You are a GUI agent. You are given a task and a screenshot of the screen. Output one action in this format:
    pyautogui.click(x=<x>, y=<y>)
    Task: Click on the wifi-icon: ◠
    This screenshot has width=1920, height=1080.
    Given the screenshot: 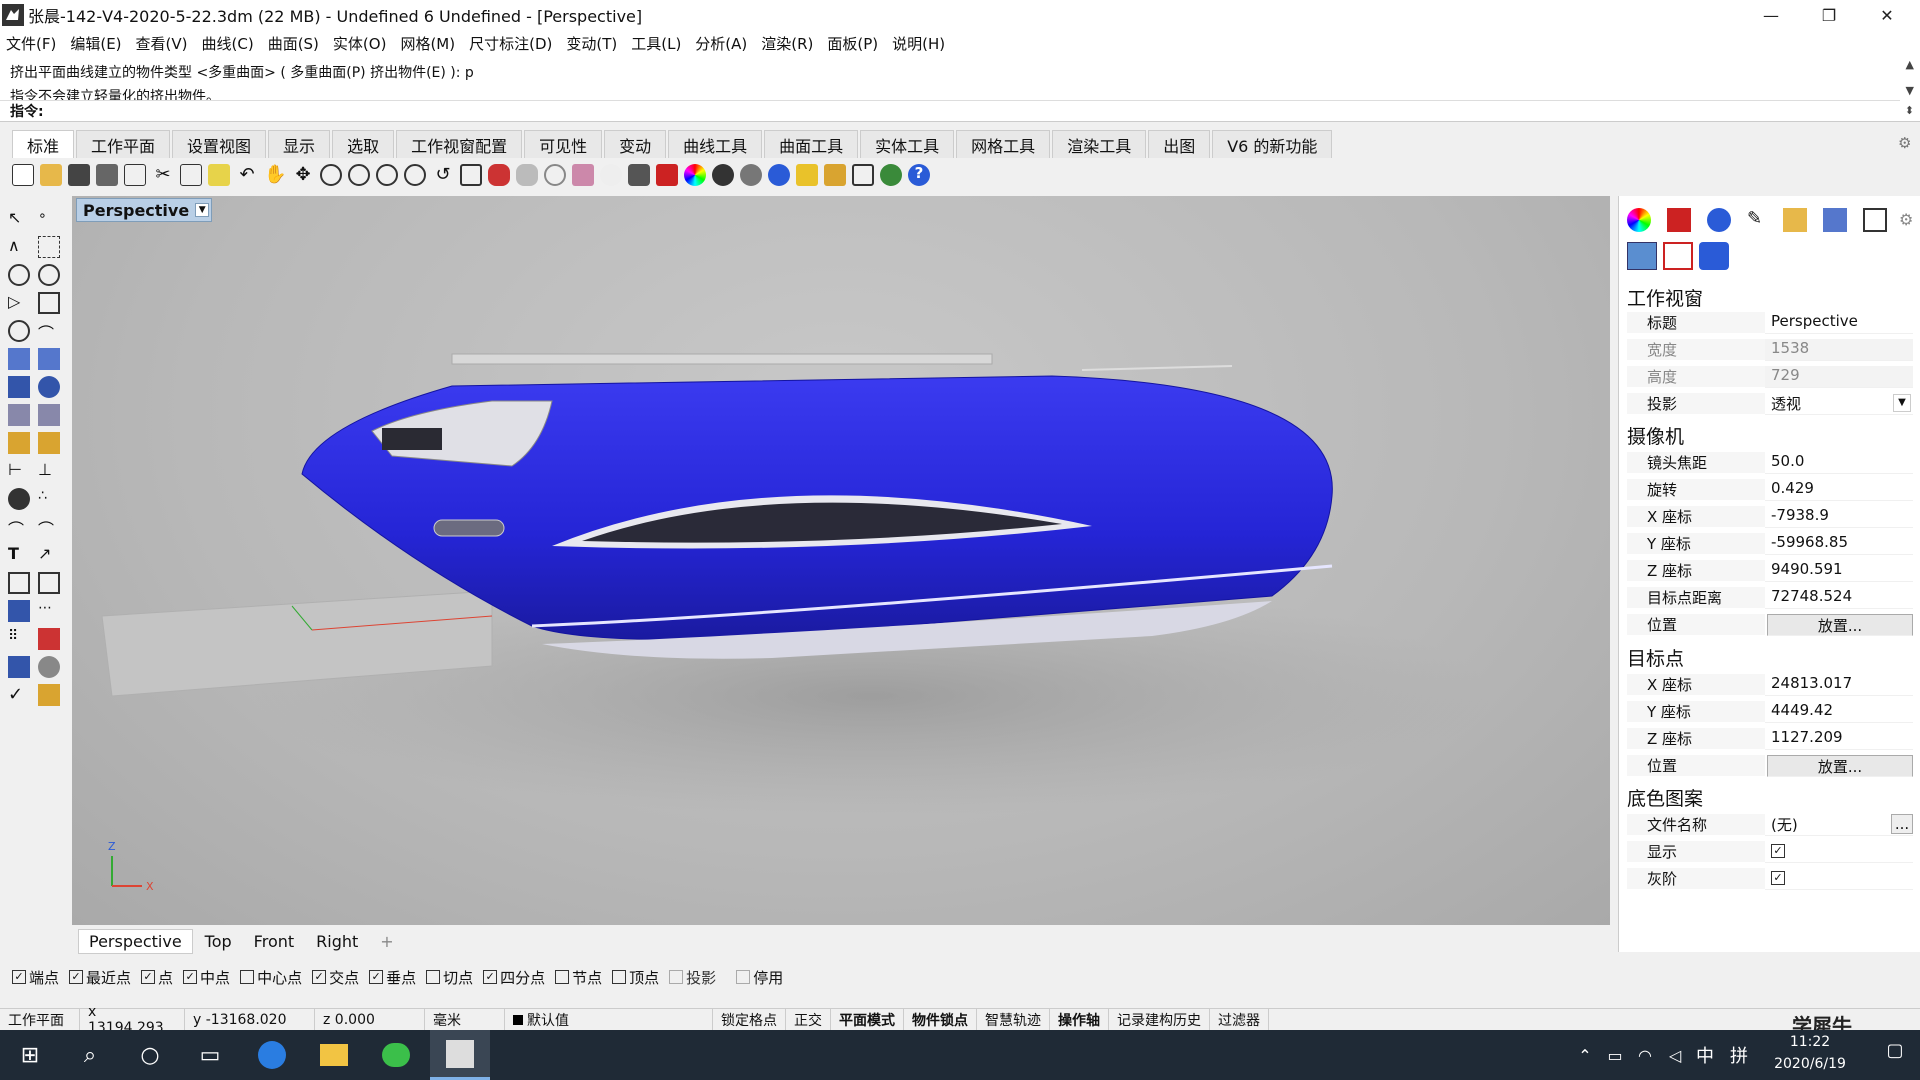 What is the action you would take?
    pyautogui.click(x=1645, y=1055)
    